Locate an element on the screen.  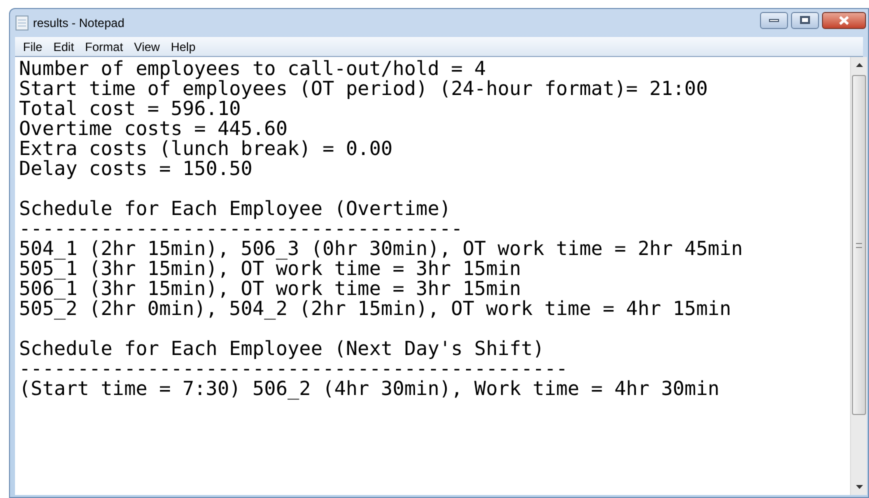
vertical-scrollbar is located at coordinates (858, 276).